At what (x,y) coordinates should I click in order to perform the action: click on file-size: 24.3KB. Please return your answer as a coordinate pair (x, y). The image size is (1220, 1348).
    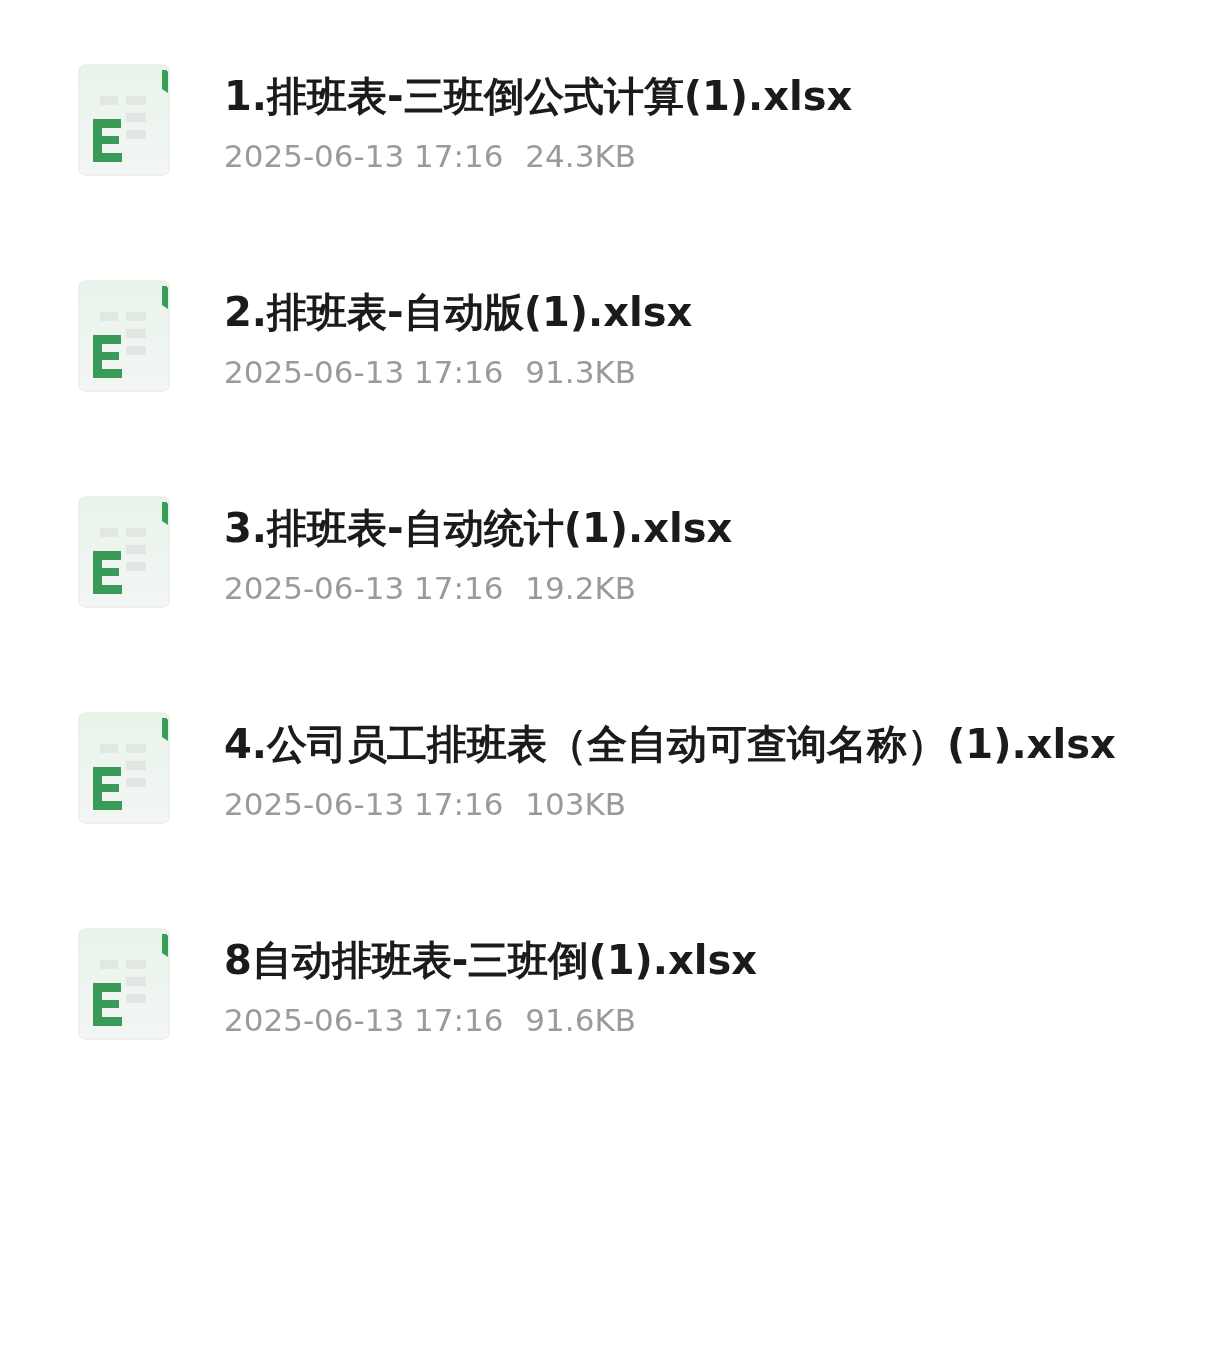
    Looking at the image, I should click on (580, 156).